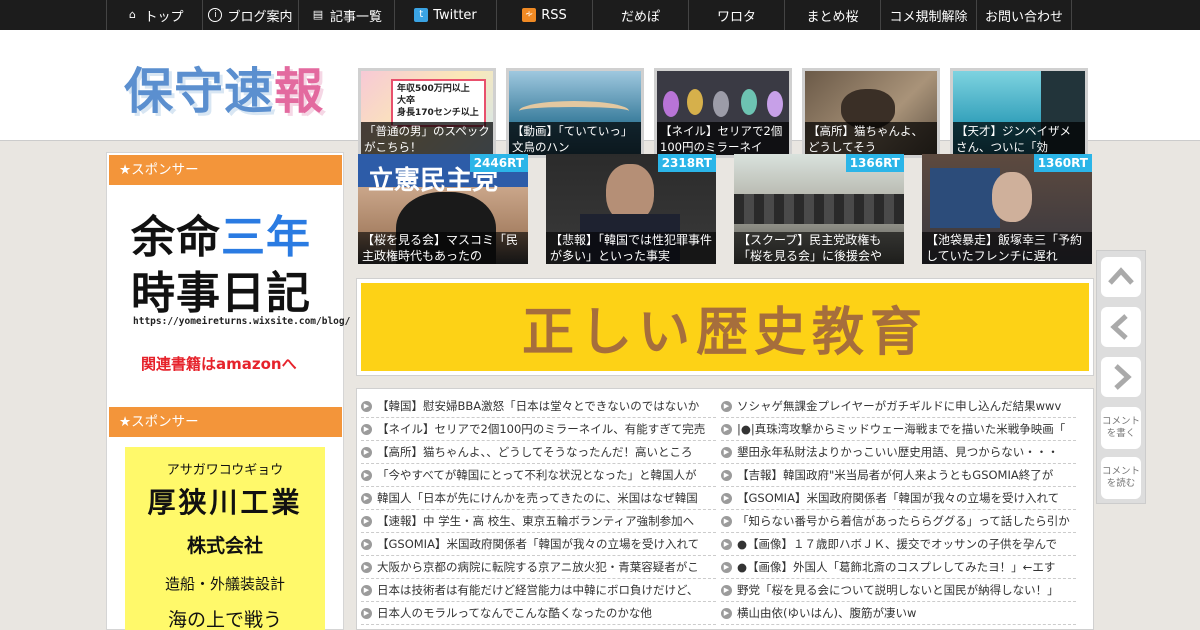  What do you see at coordinates (538, 521) in the screenshot?
I see `list-item: ▶ 【速報】中 学生・高 校生、東京五輪ボランティア強制参加へ` at bounding box center [538, 521].